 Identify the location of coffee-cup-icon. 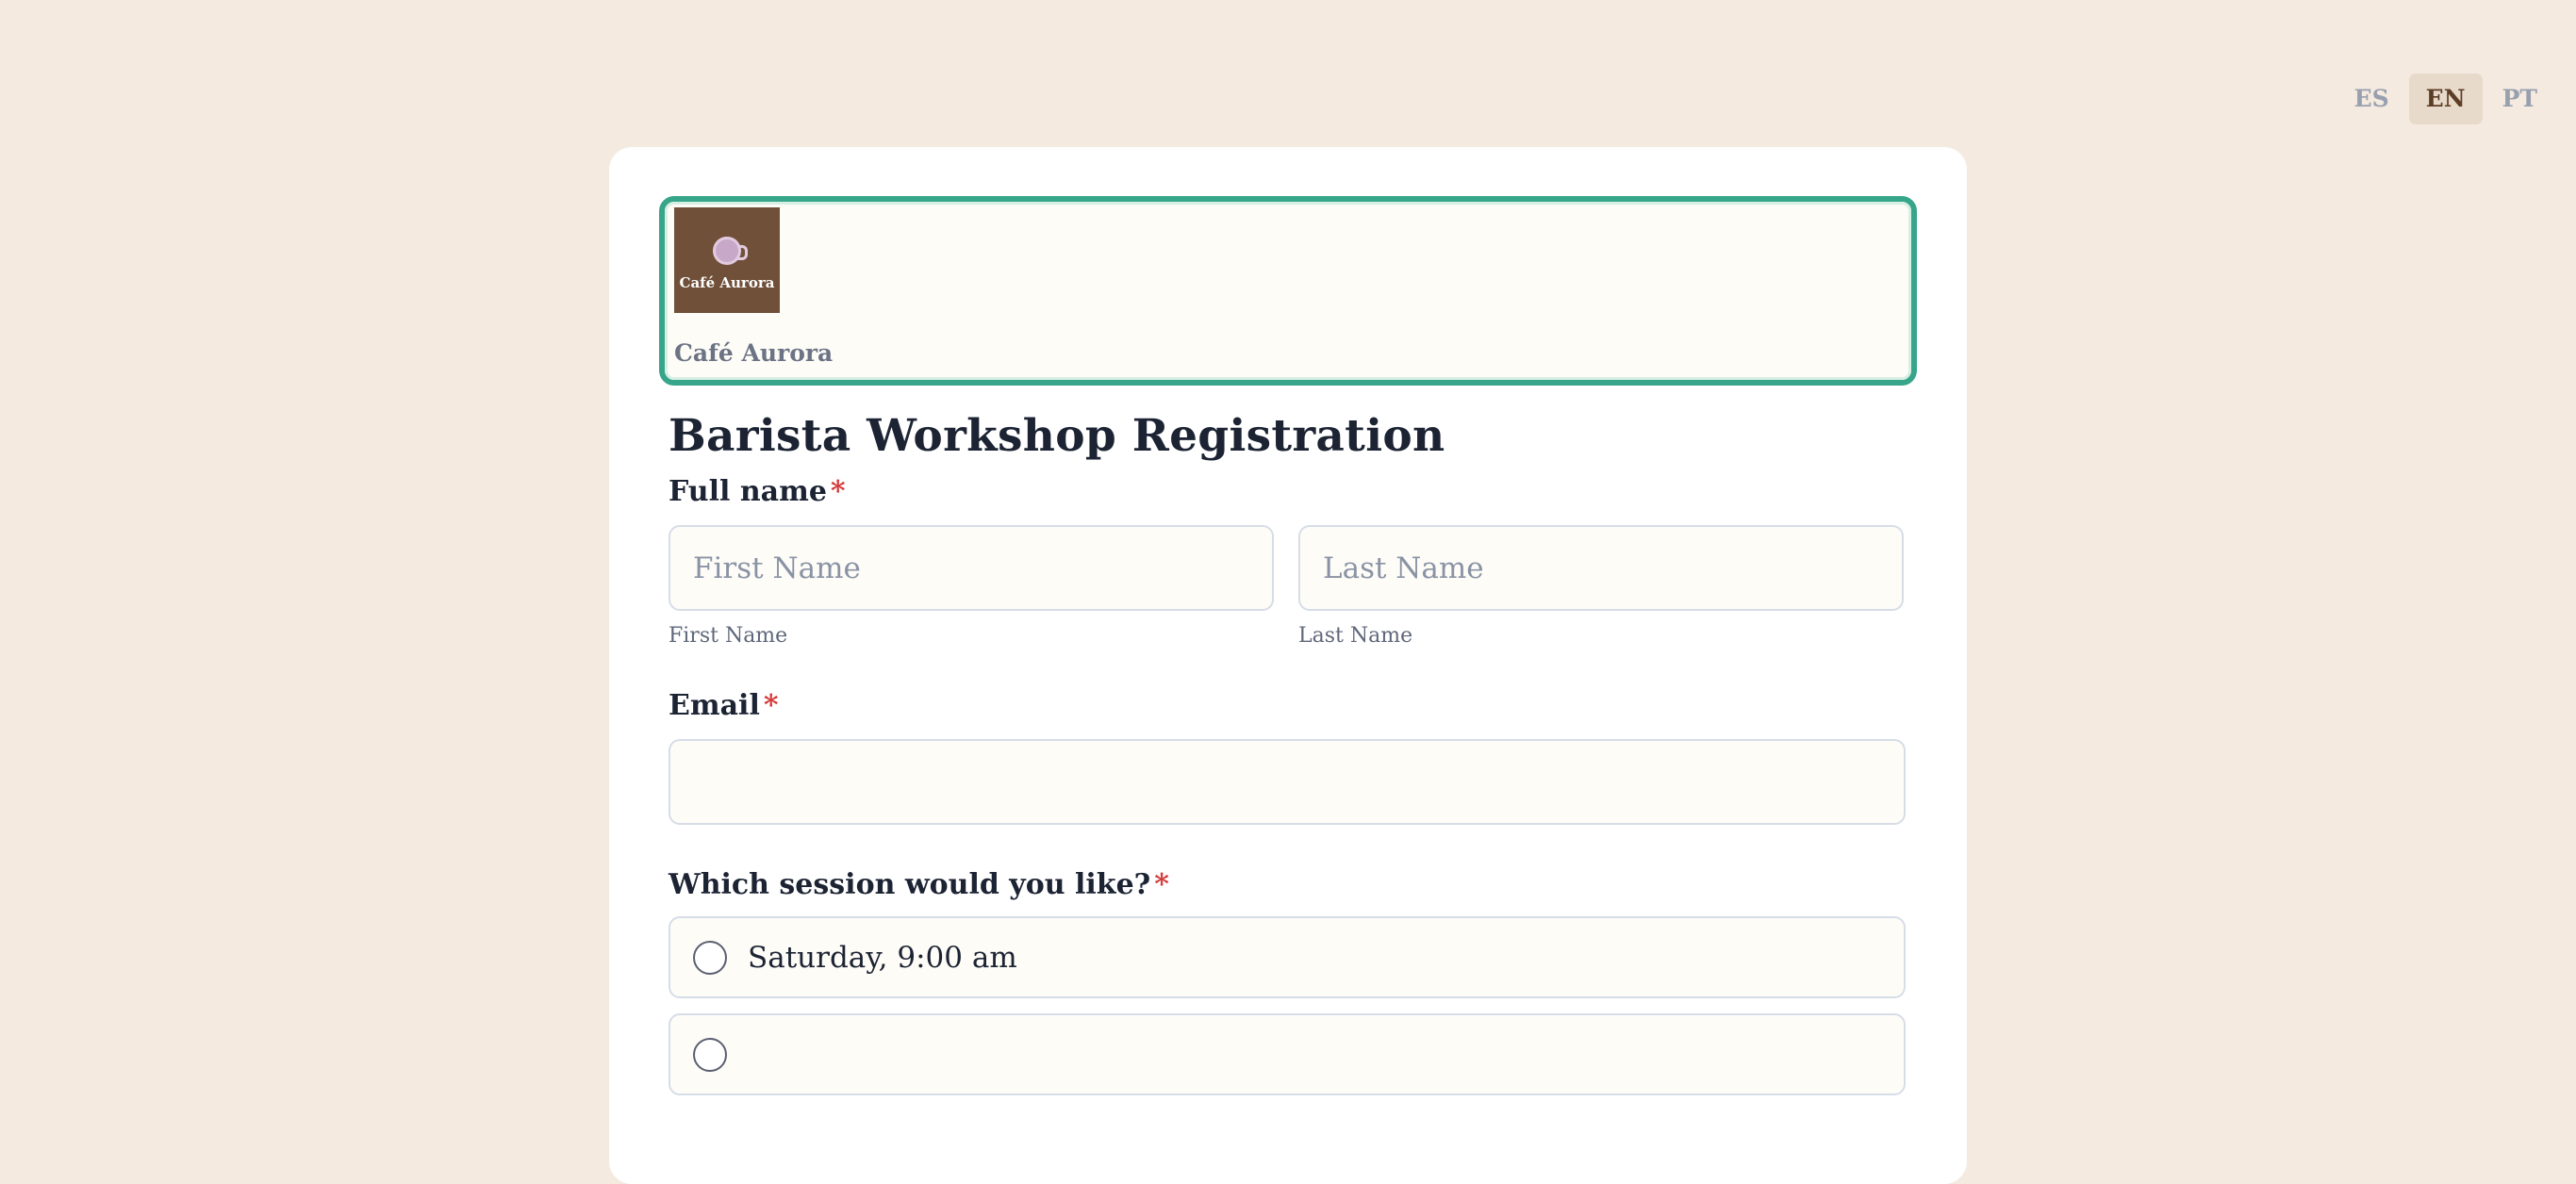
(730, 251).